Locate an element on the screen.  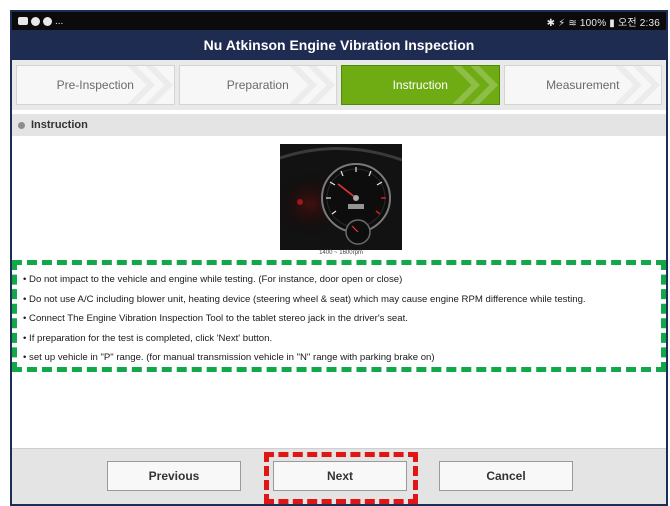
gallery-icon is located at coordinates (23, 21).